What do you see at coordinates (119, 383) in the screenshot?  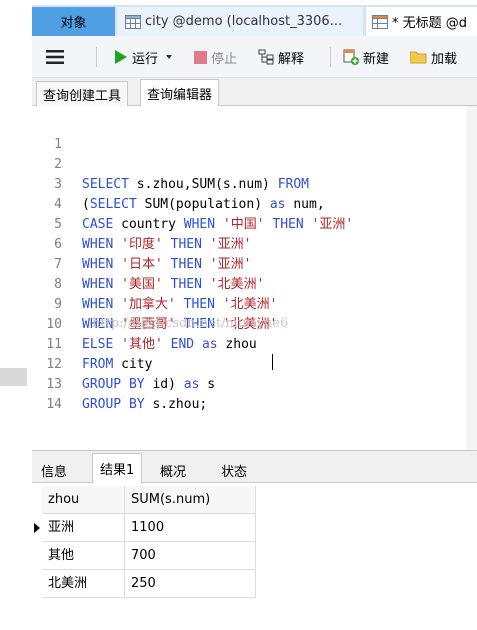 I see `code-line: 13 GROUP BY s.zhou;` at bounding box center [119, 383].